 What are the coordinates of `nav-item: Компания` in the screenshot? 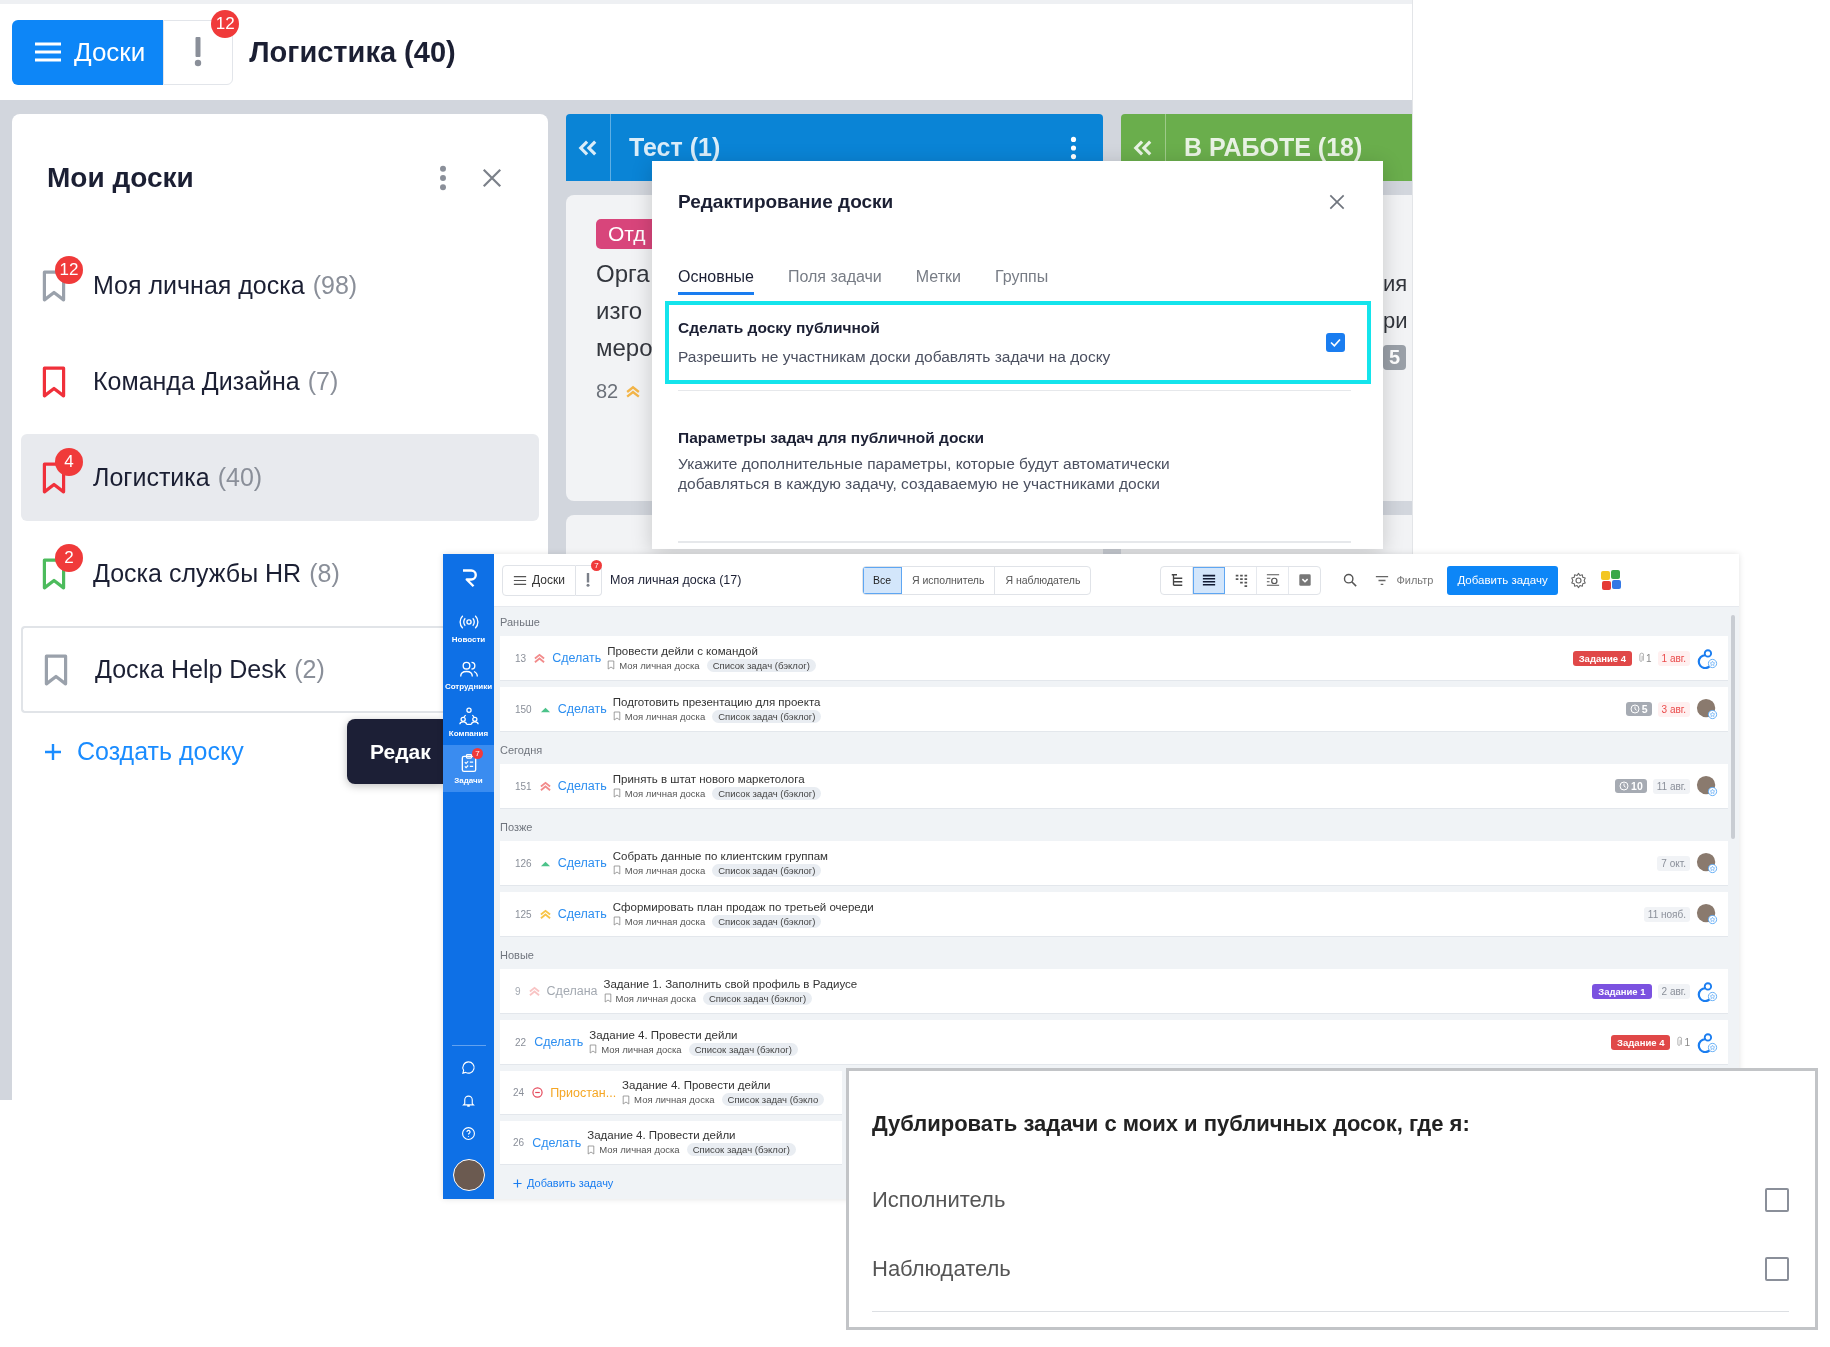 It's located at (468, 721).